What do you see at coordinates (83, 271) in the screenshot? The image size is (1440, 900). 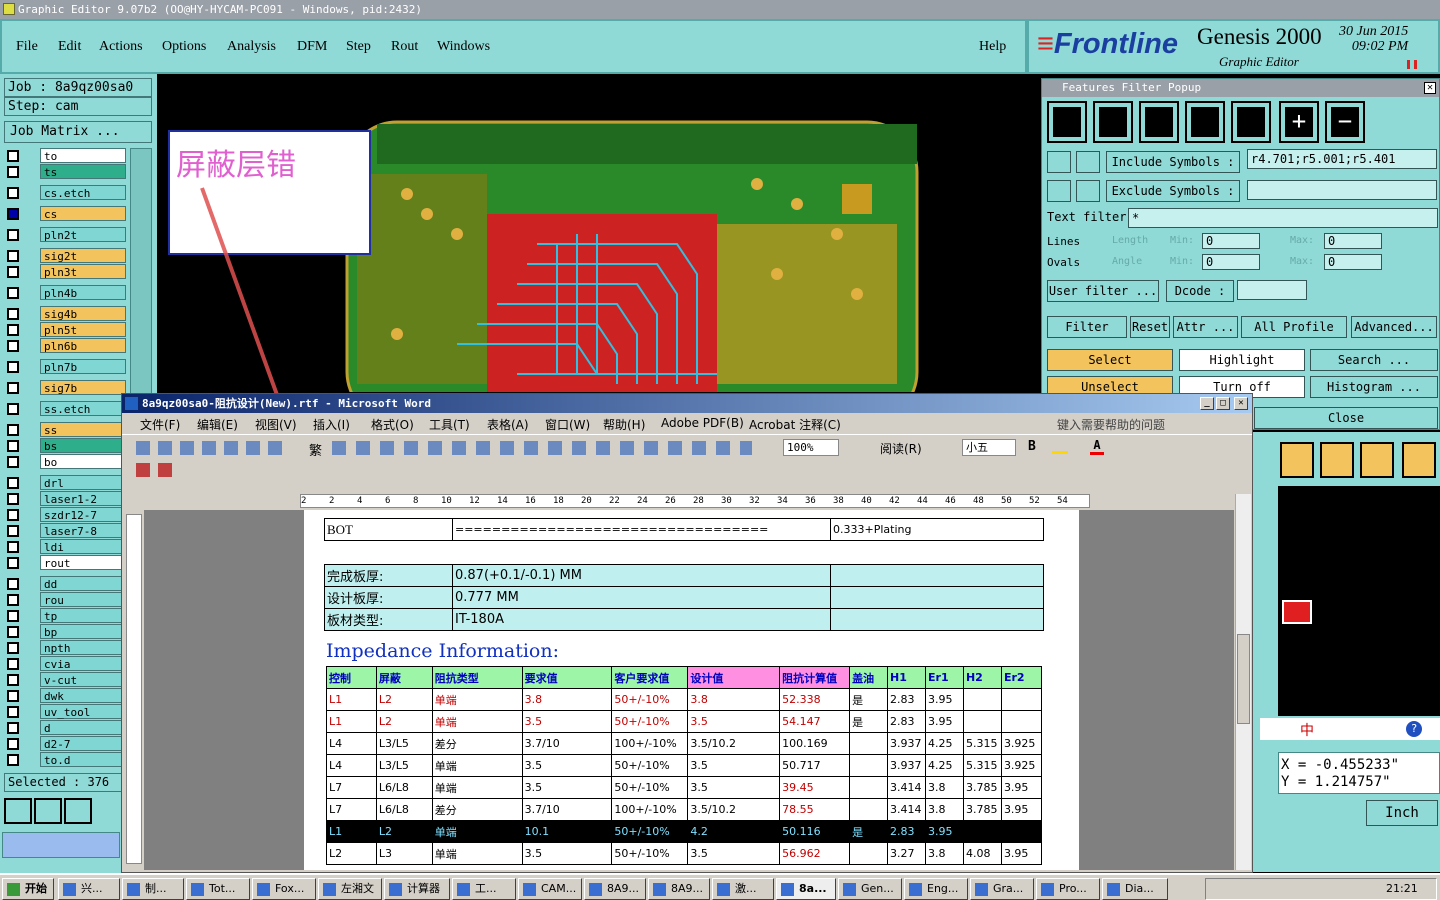 I see `layer-name: pln3t` at bounding box center [83, 271].